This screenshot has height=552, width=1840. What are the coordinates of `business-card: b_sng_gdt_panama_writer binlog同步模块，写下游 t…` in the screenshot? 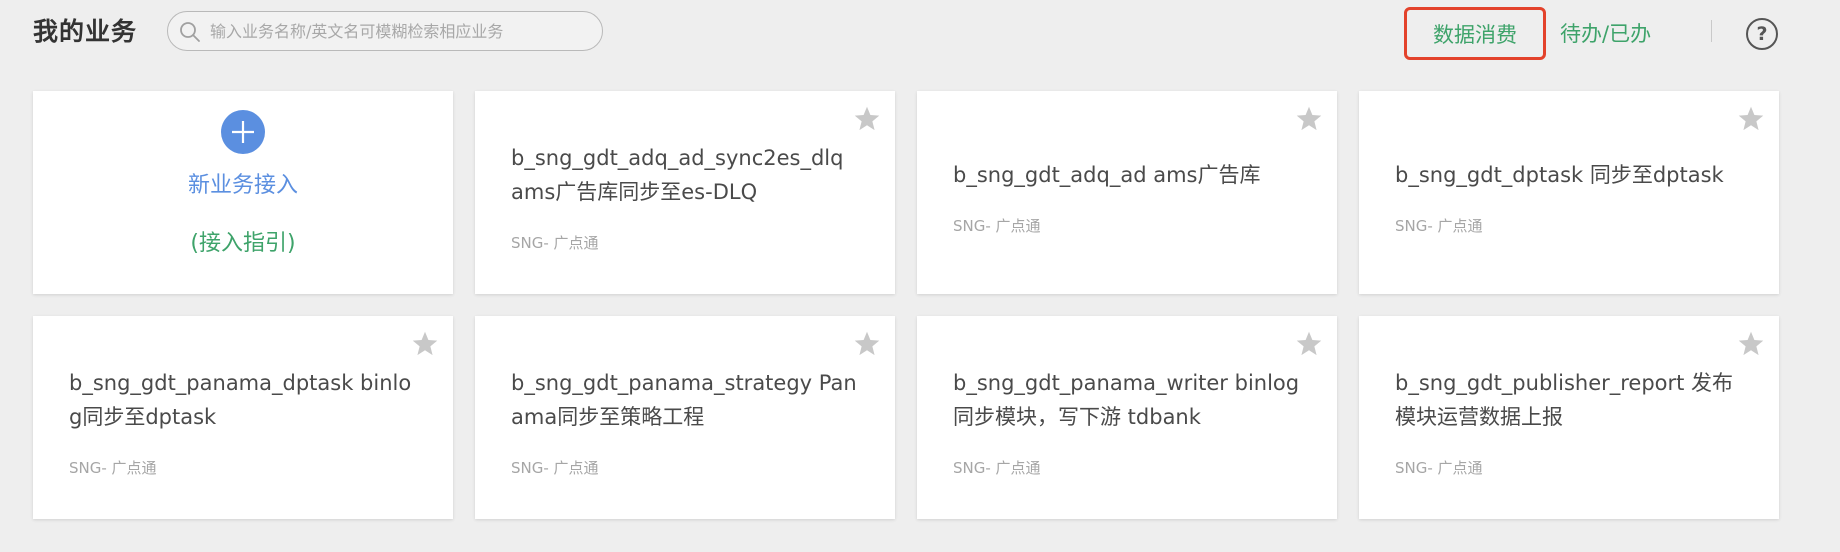 It's located at (1127, 417).